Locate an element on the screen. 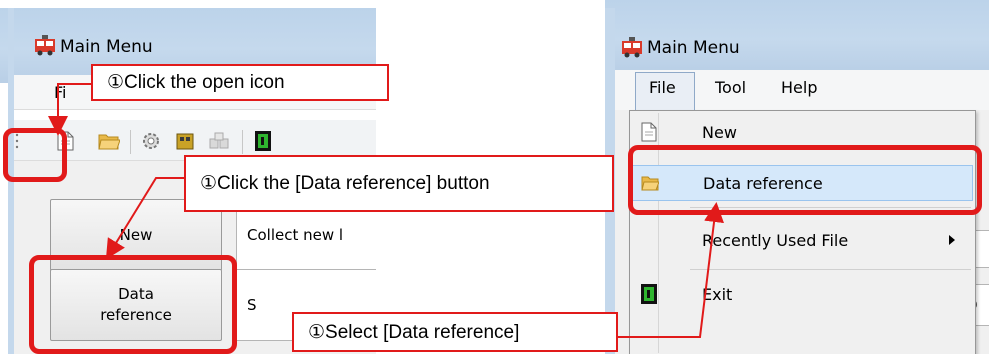 The width and height of the screenshot is (989, 354). menu-item-exit: Exit is located at coordinates (802, 294).